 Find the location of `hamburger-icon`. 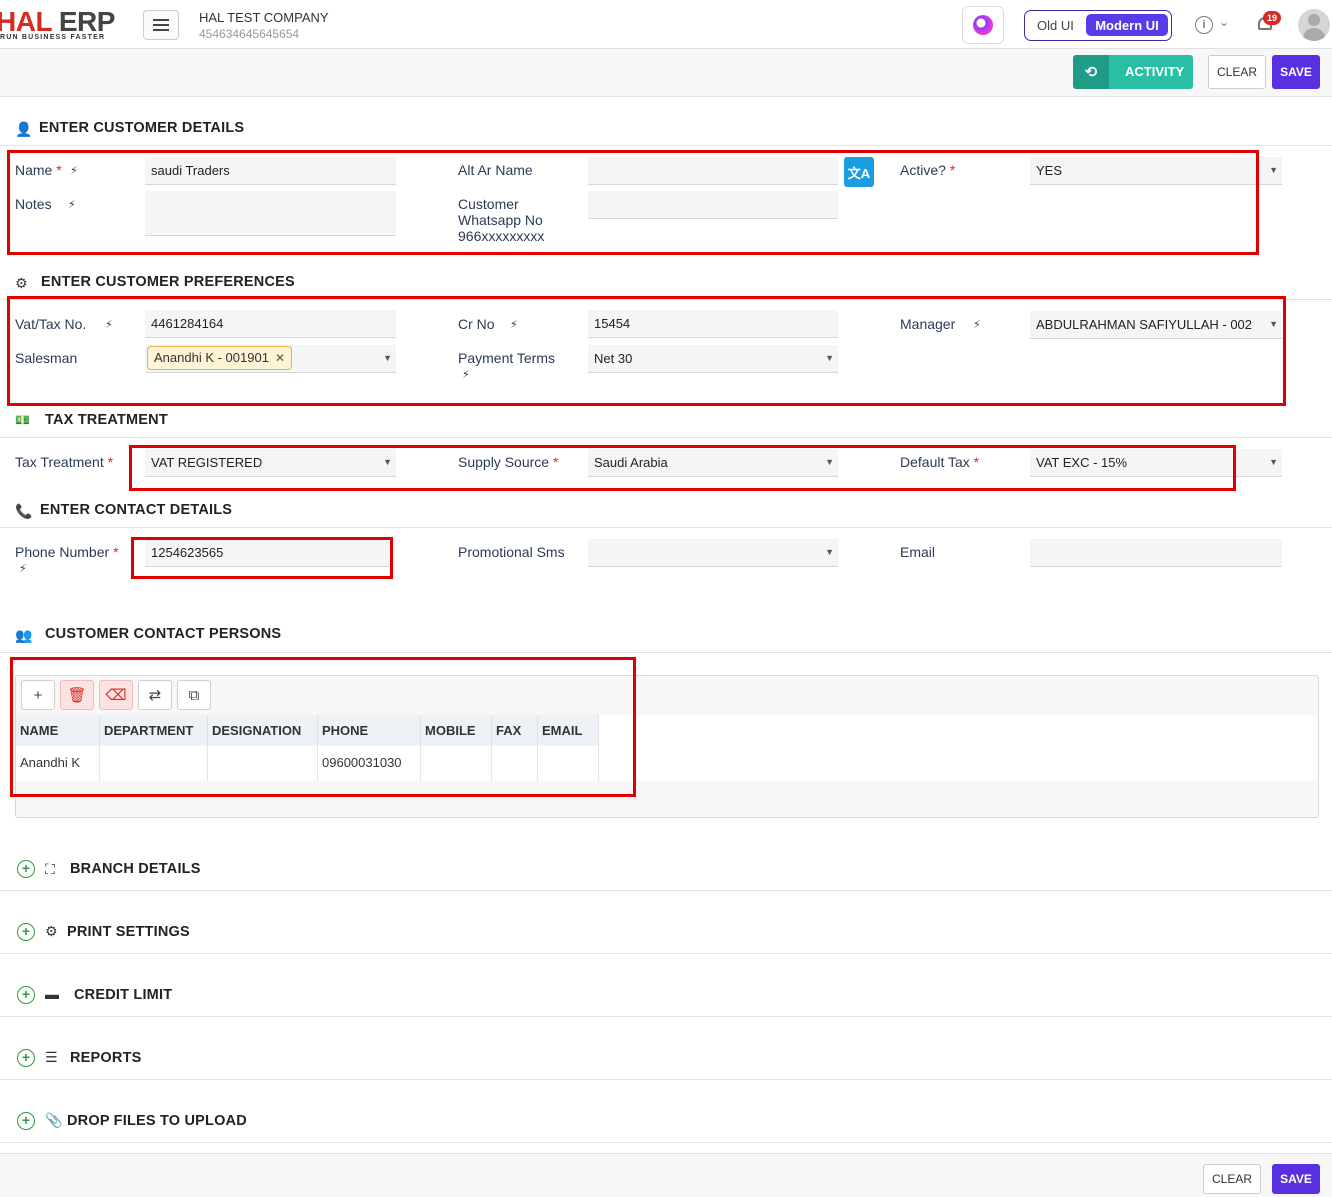

hamburger-icon is located at coordinates (161, 25).